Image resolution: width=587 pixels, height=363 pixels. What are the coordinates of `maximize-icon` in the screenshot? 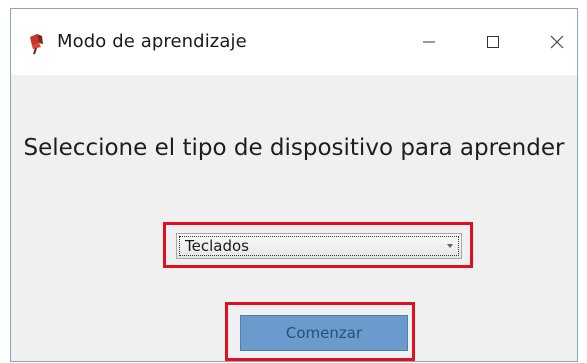 It's located at (493, 42).